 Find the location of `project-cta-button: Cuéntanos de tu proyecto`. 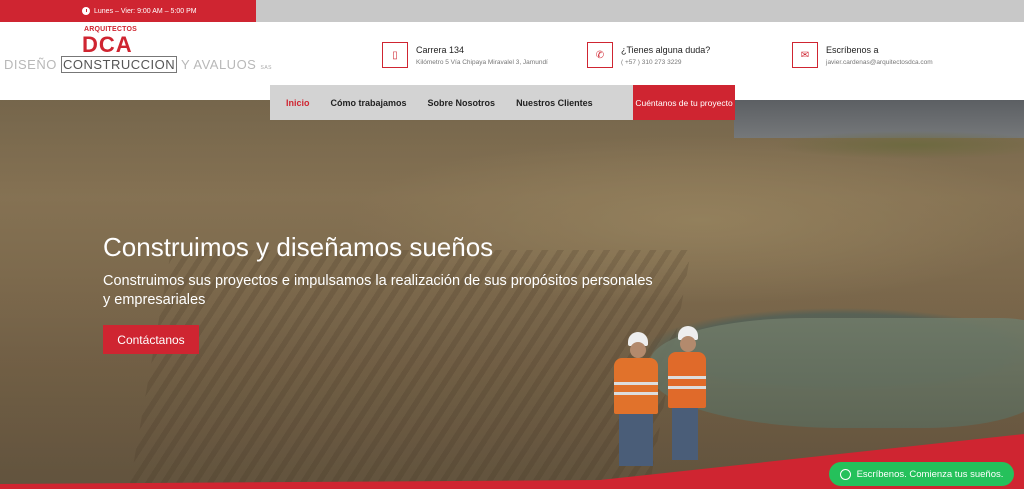

project-cta-button: Cuéntanos de tu proyecto is located at coordinates (684, 102).